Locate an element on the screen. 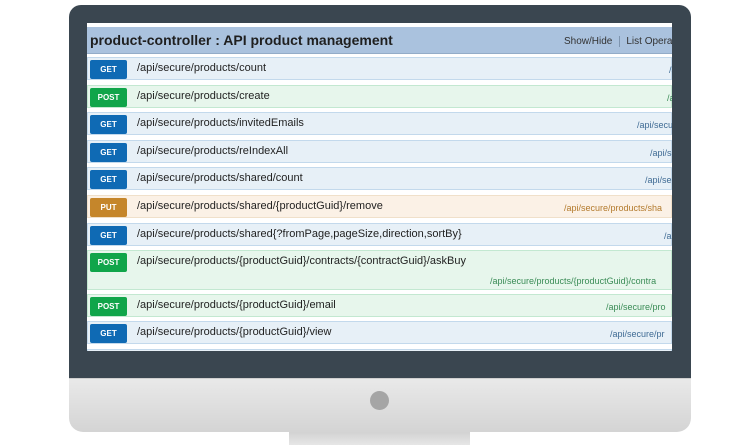 Image resolution: width=750 pixels, height=445 pixels. power-button is located at coordinates (379, 400).